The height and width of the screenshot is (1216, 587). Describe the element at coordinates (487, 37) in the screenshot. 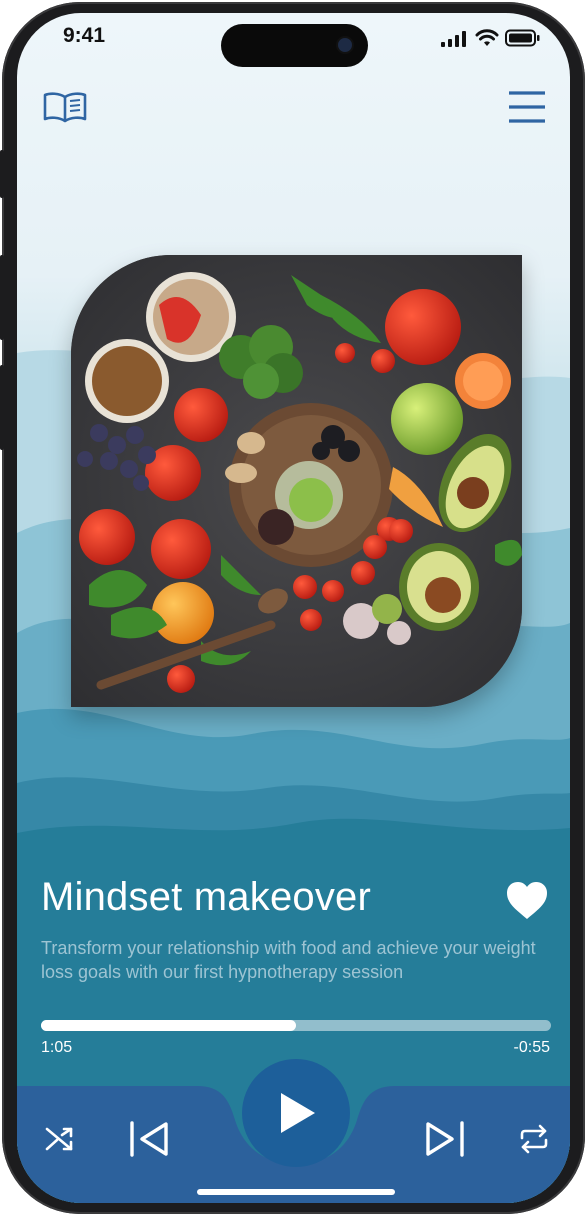

I see `wifi-icon` at that location.